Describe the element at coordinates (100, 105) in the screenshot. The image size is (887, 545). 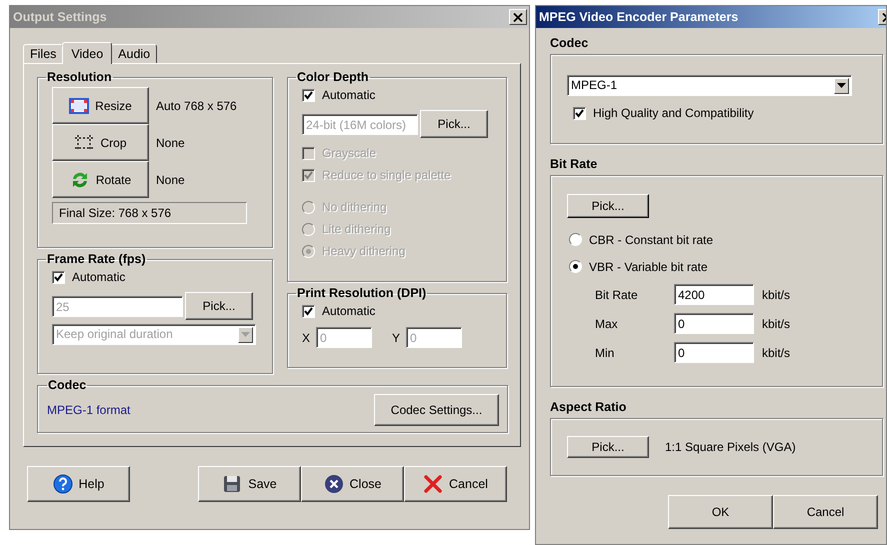
I see `action-button: Resize` at that location.